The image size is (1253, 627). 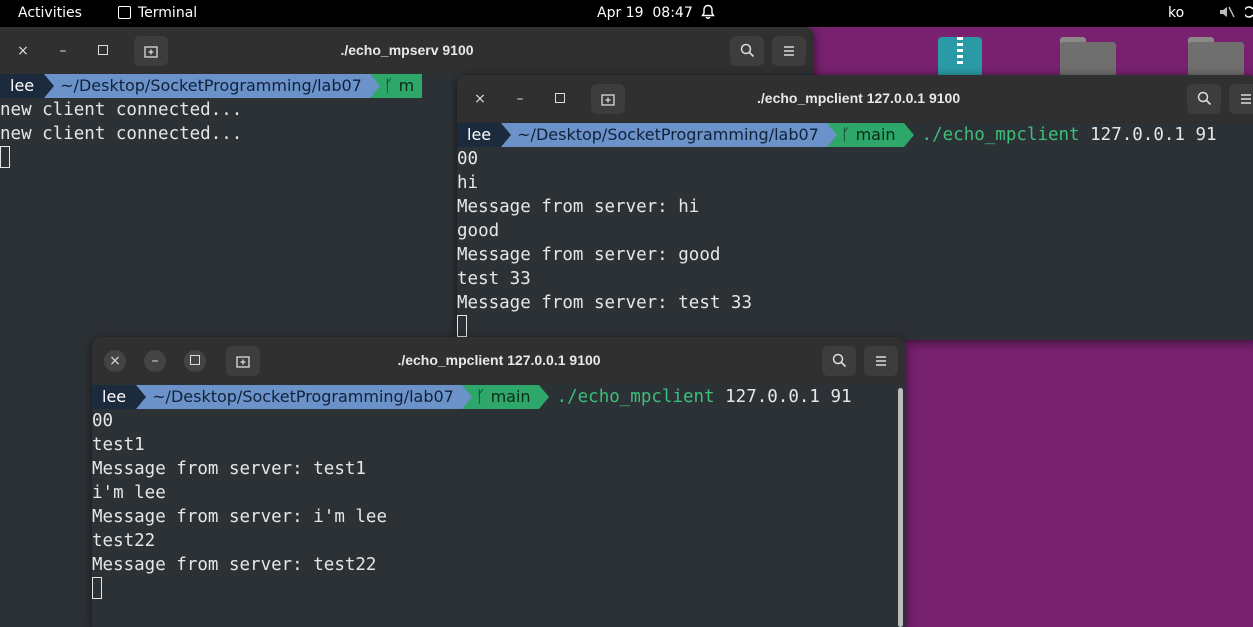 I want to click on date: Apr 19, so click(x=620, y=13).